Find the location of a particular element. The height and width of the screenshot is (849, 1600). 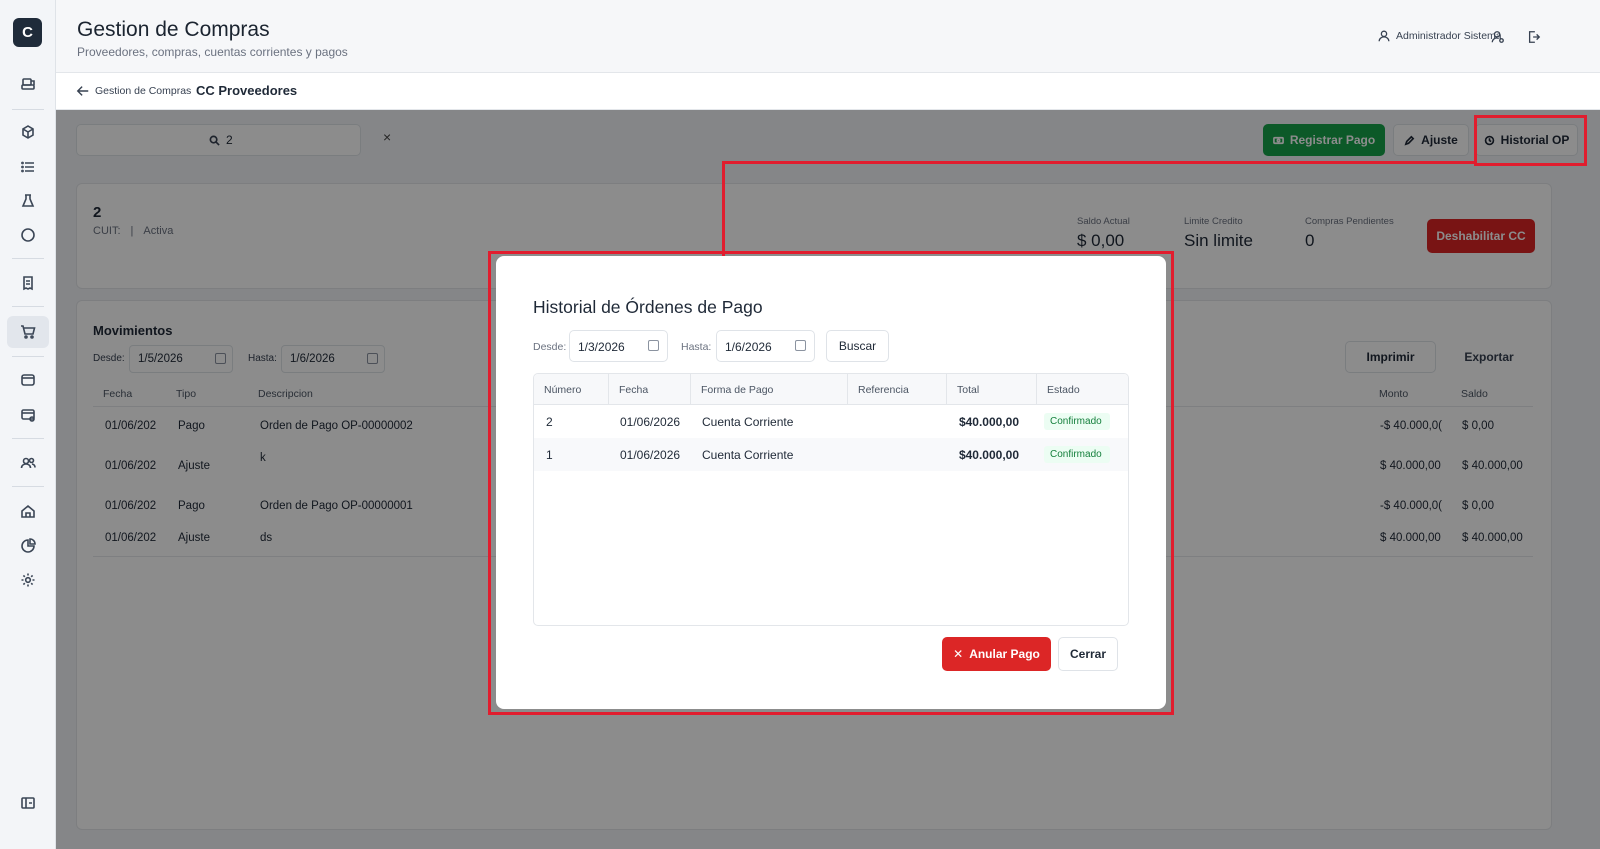

sidebar: C is located at coordinates (28, 424).